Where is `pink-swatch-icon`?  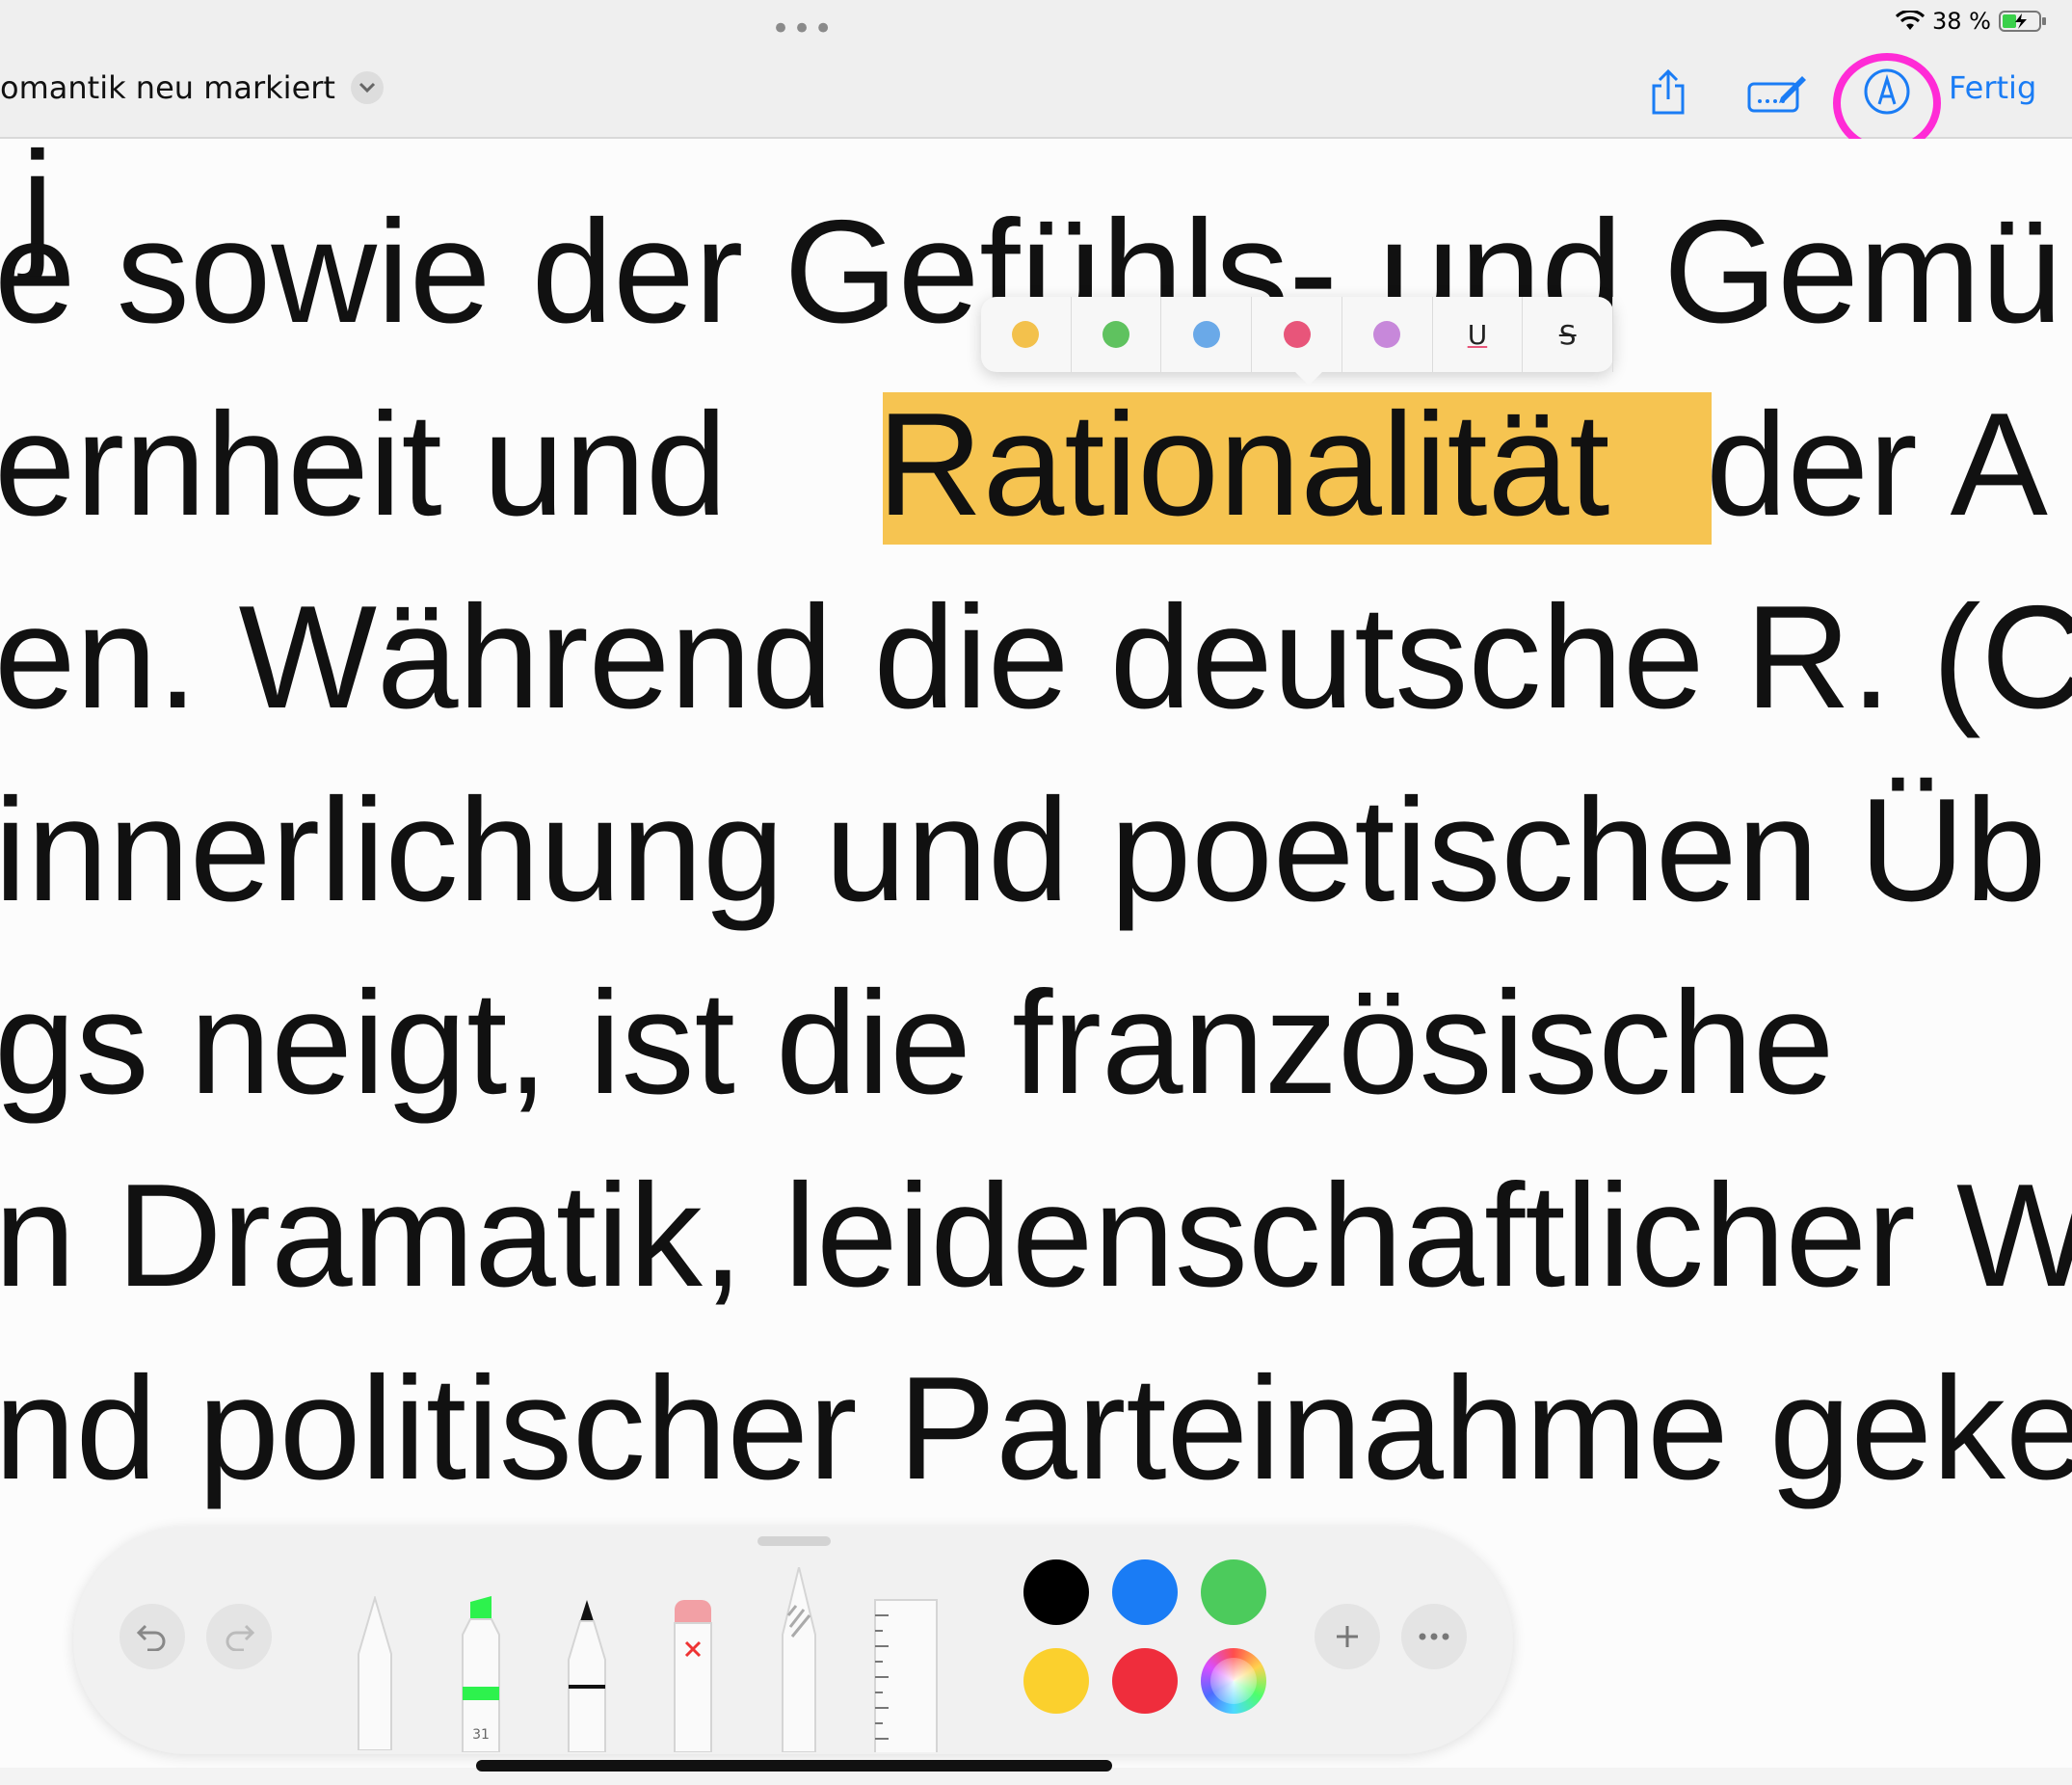 pink-swatch-icon is located at coordinates (1297, 335).